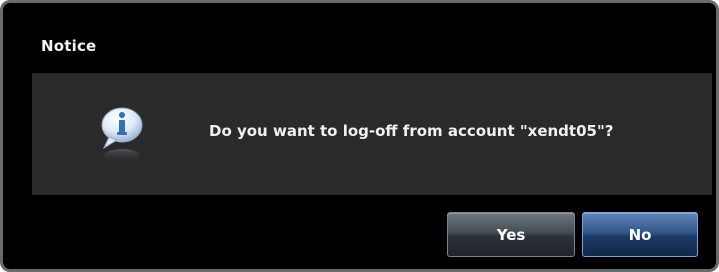  Describe the element at coordinates (122, 135) in the screenshot. I see `info-icon` at that location.